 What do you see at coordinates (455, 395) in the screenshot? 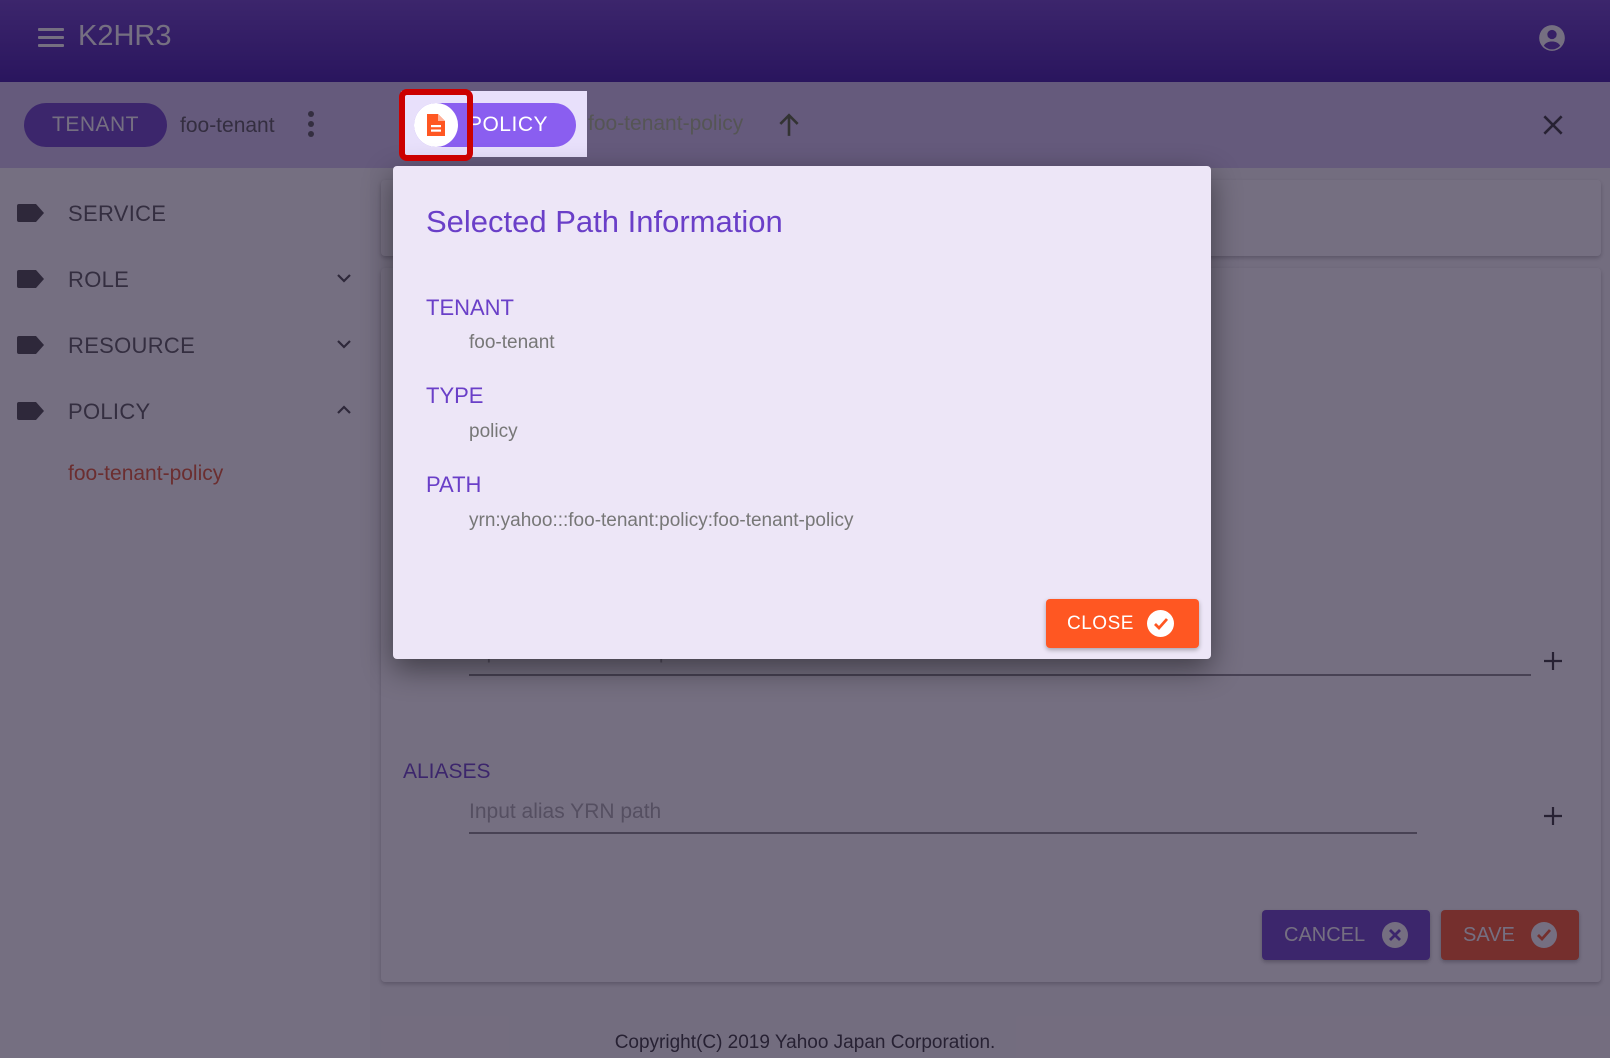
I see `type-key: TYPE` at bounding box center [455, 395].